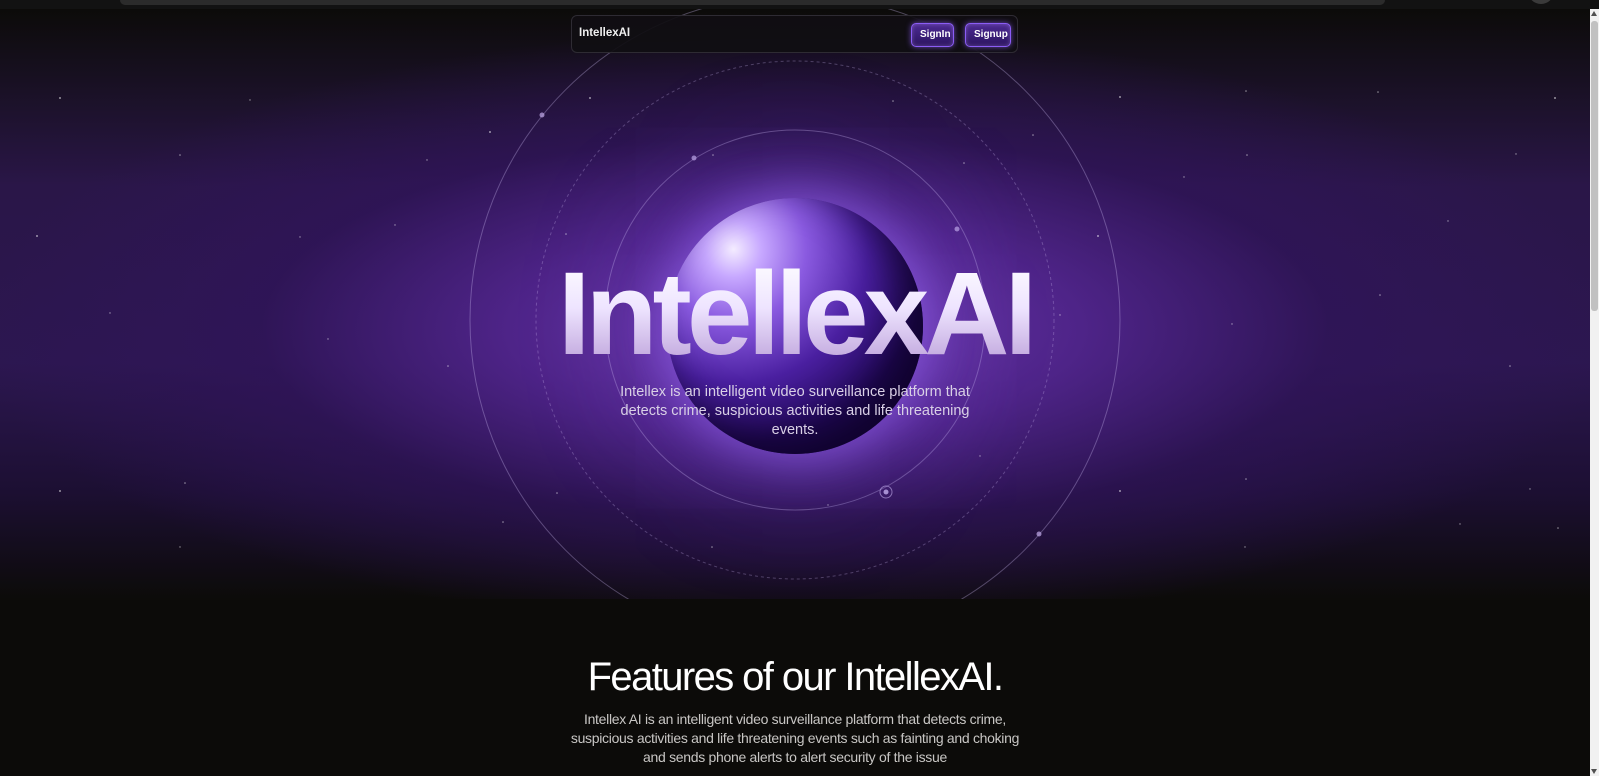 This screenshot has width=1599, height=776. What do you see at coordinates (752, 2) in the screenshot?
I see `address-bar-strip` at bounding box center [752, 2].